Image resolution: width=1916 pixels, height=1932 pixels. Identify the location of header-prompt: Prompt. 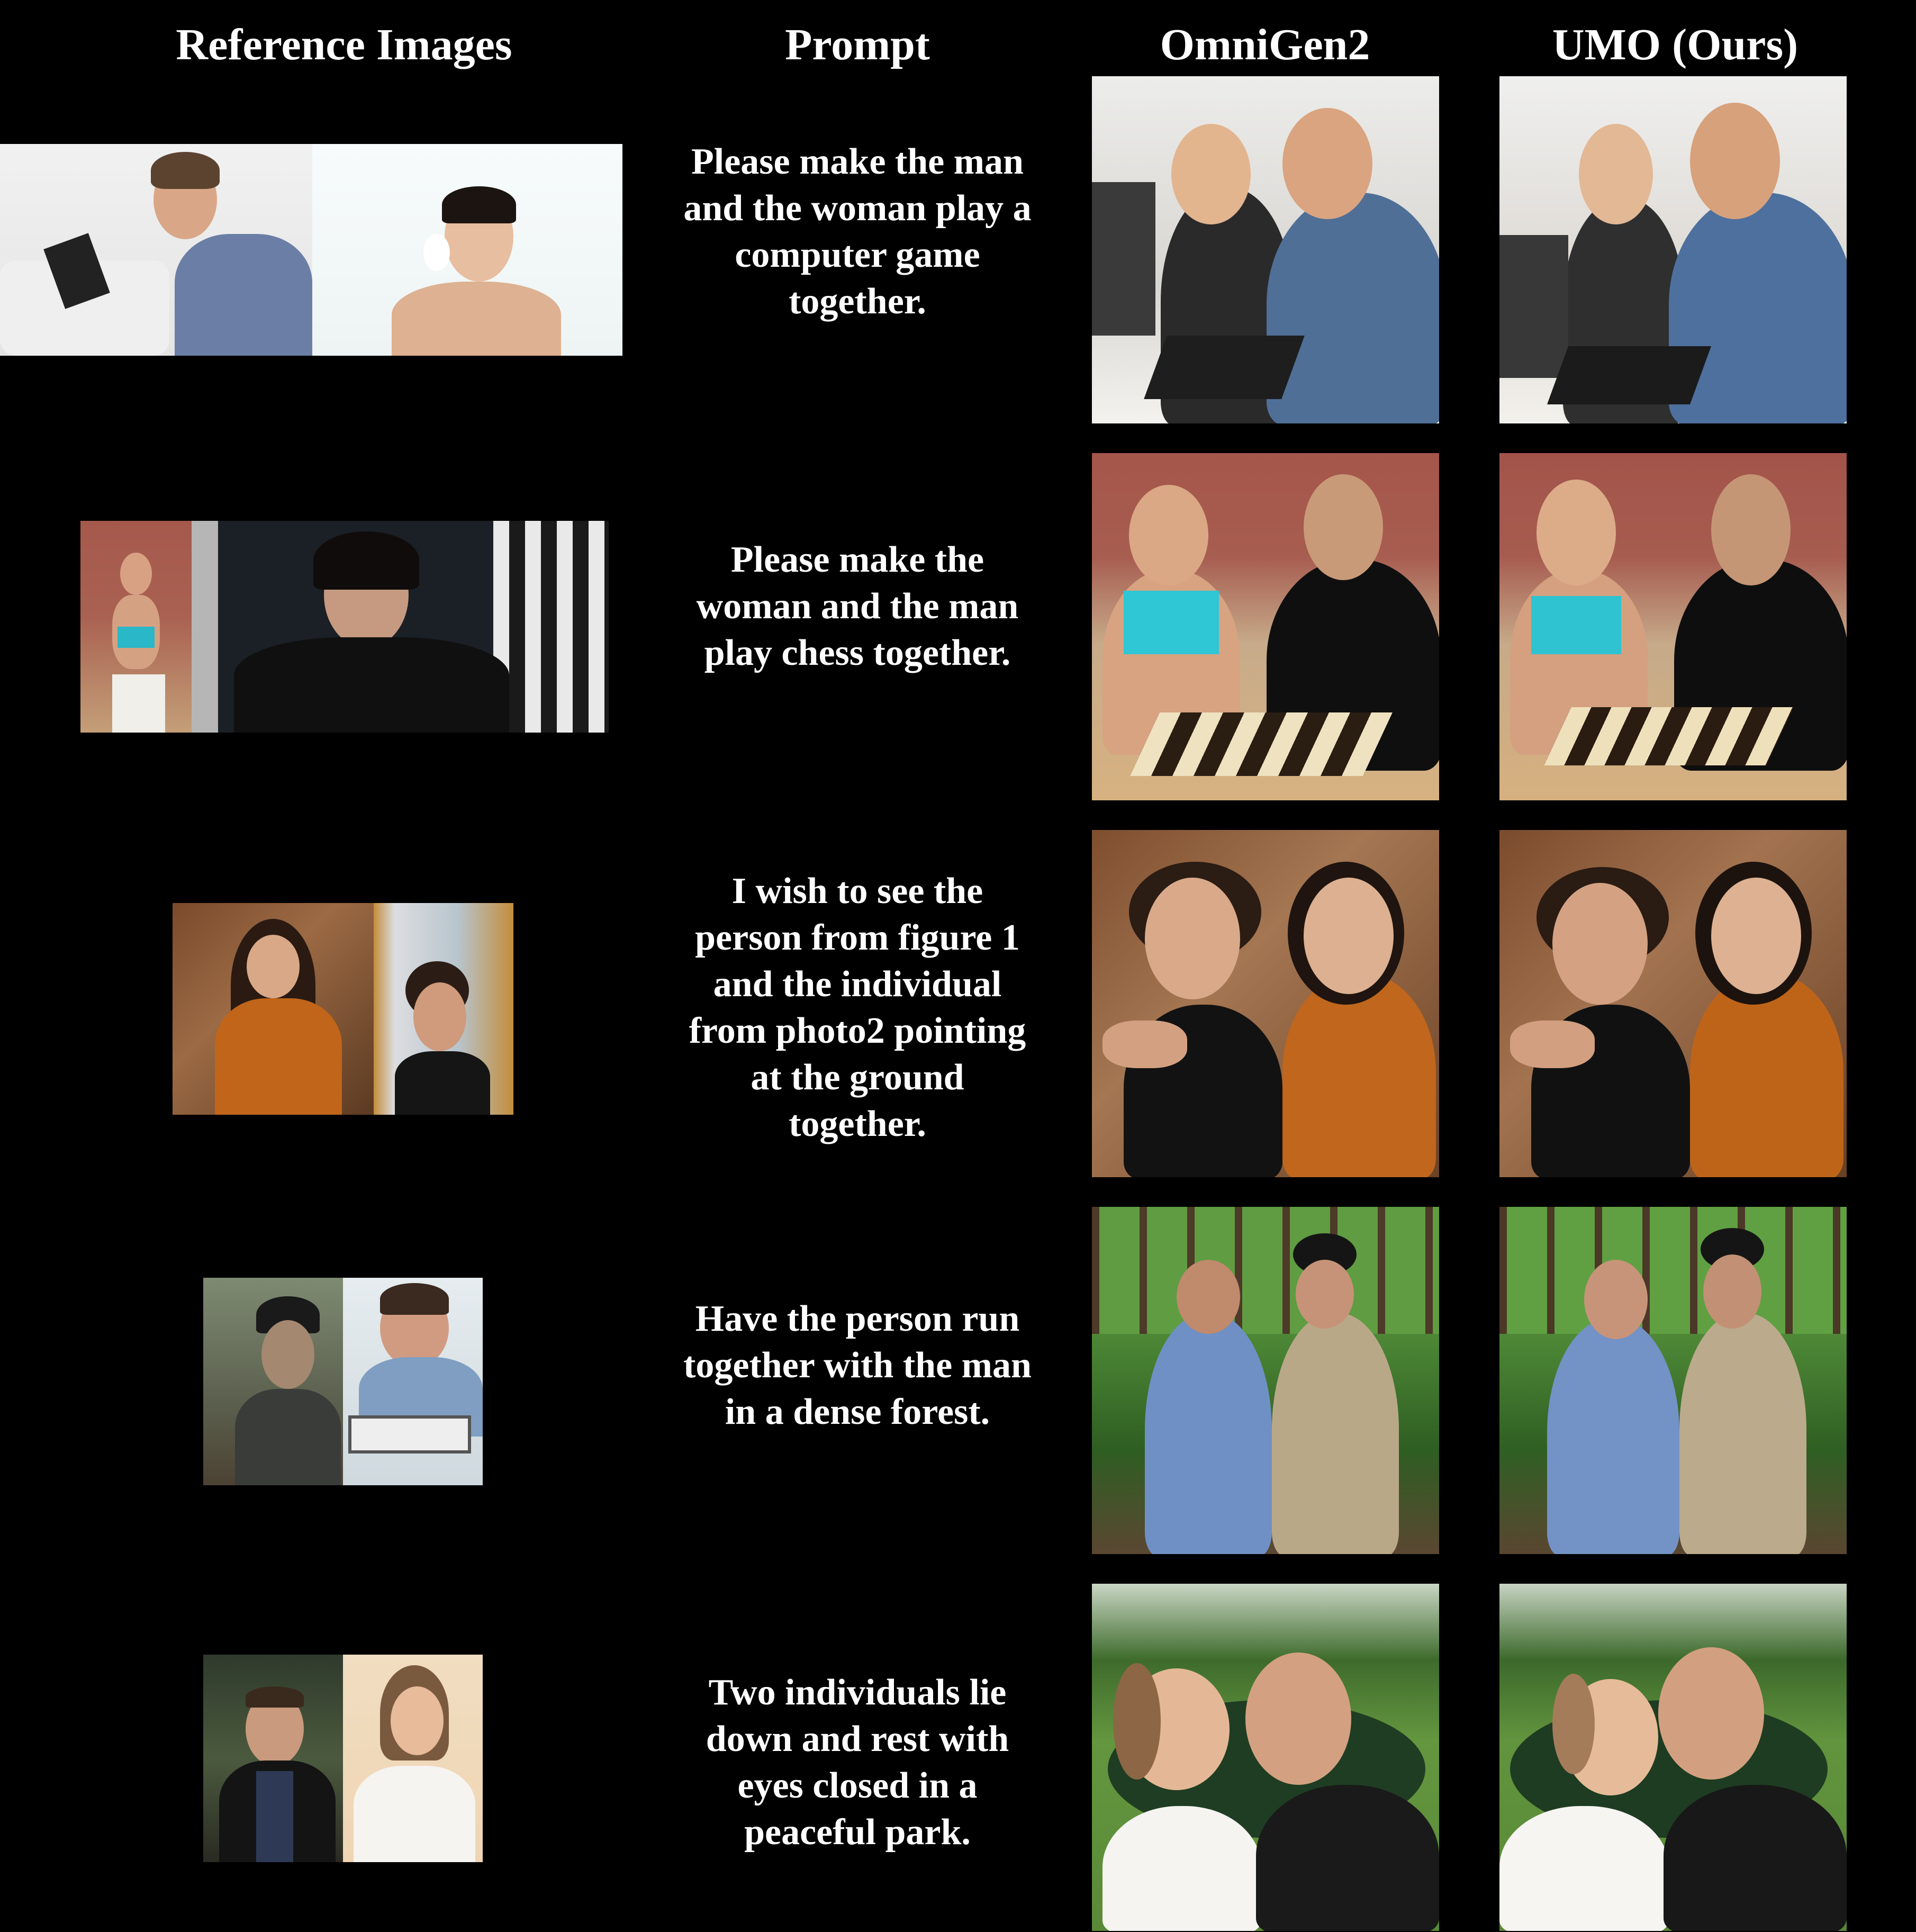
(857, 44).